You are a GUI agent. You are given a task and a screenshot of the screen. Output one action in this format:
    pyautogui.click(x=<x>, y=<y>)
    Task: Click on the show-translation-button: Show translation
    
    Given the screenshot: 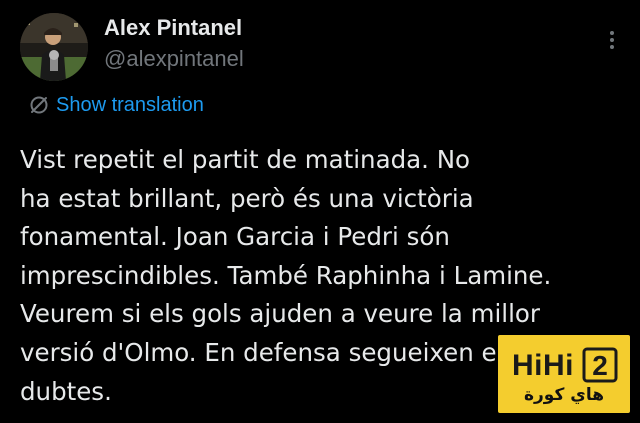 What is the action you would take?
    pyautogui.click(x=116, y=105)
    